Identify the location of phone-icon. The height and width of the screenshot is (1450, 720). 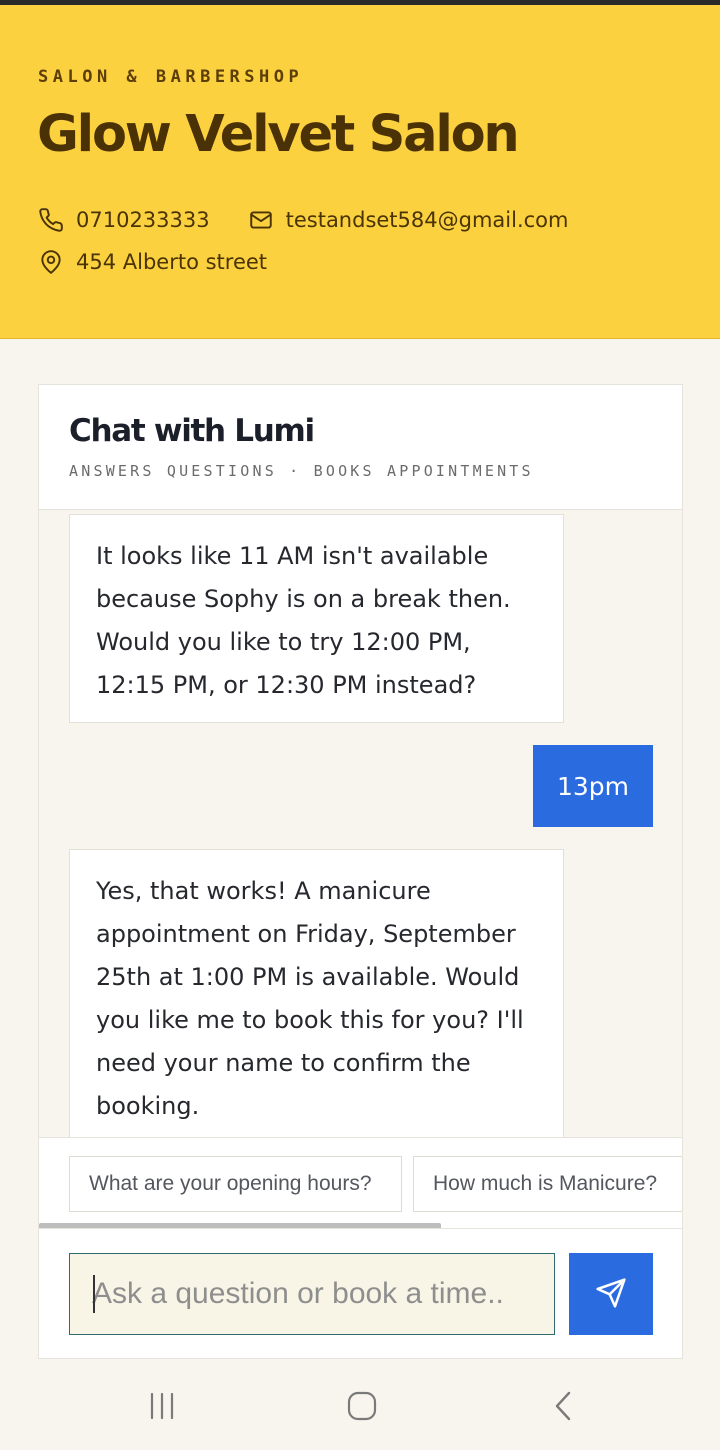
(51, 220).